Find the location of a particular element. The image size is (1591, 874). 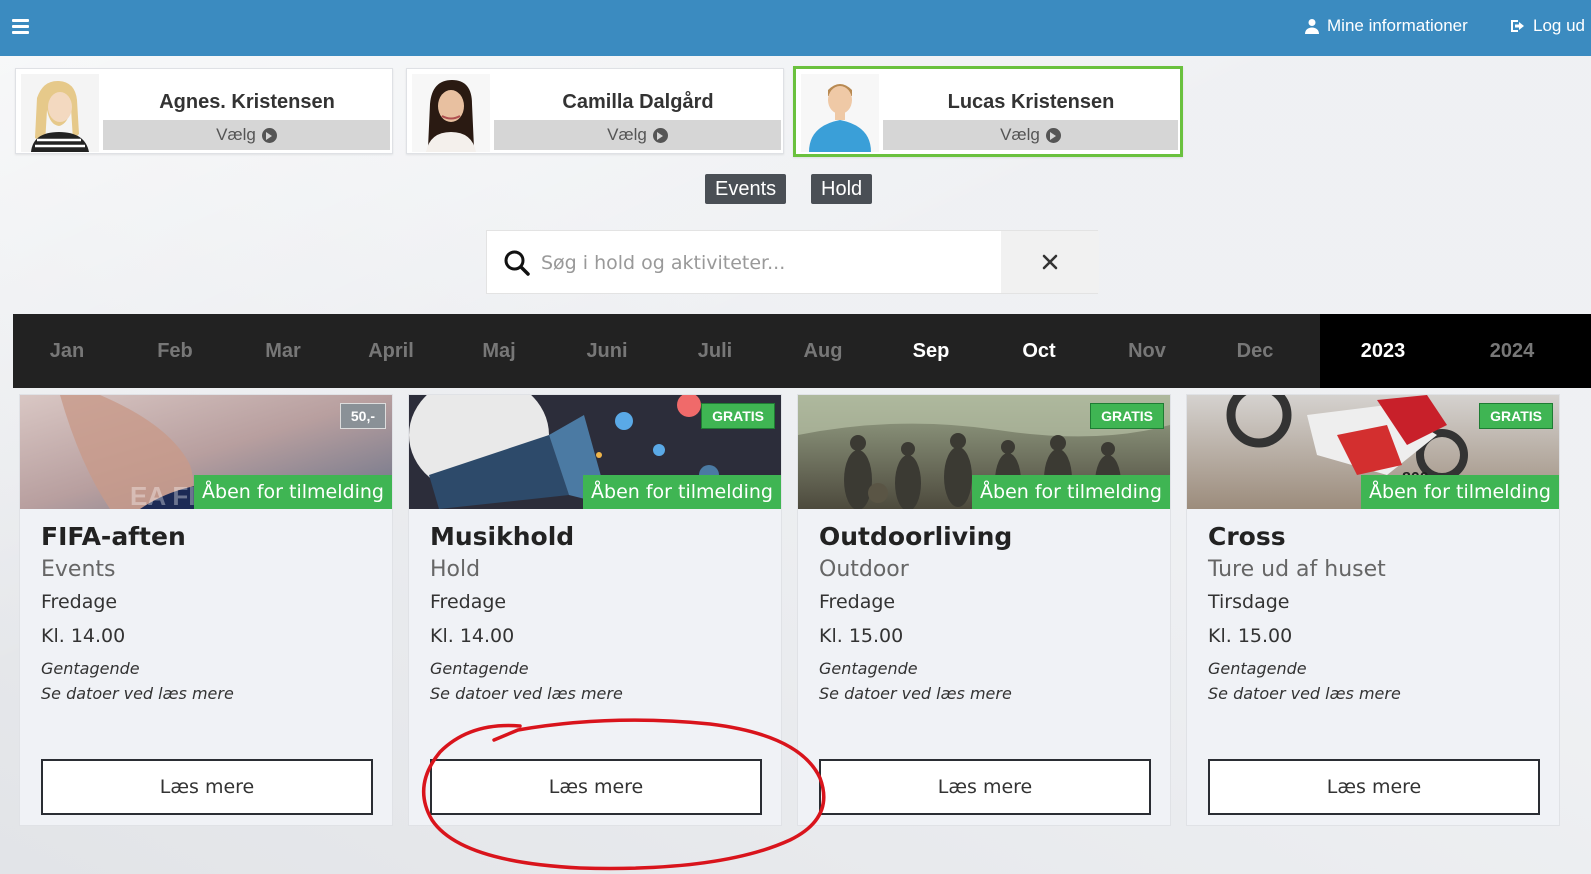

activity-title: Musikhold is located at coordinates (502, 536).